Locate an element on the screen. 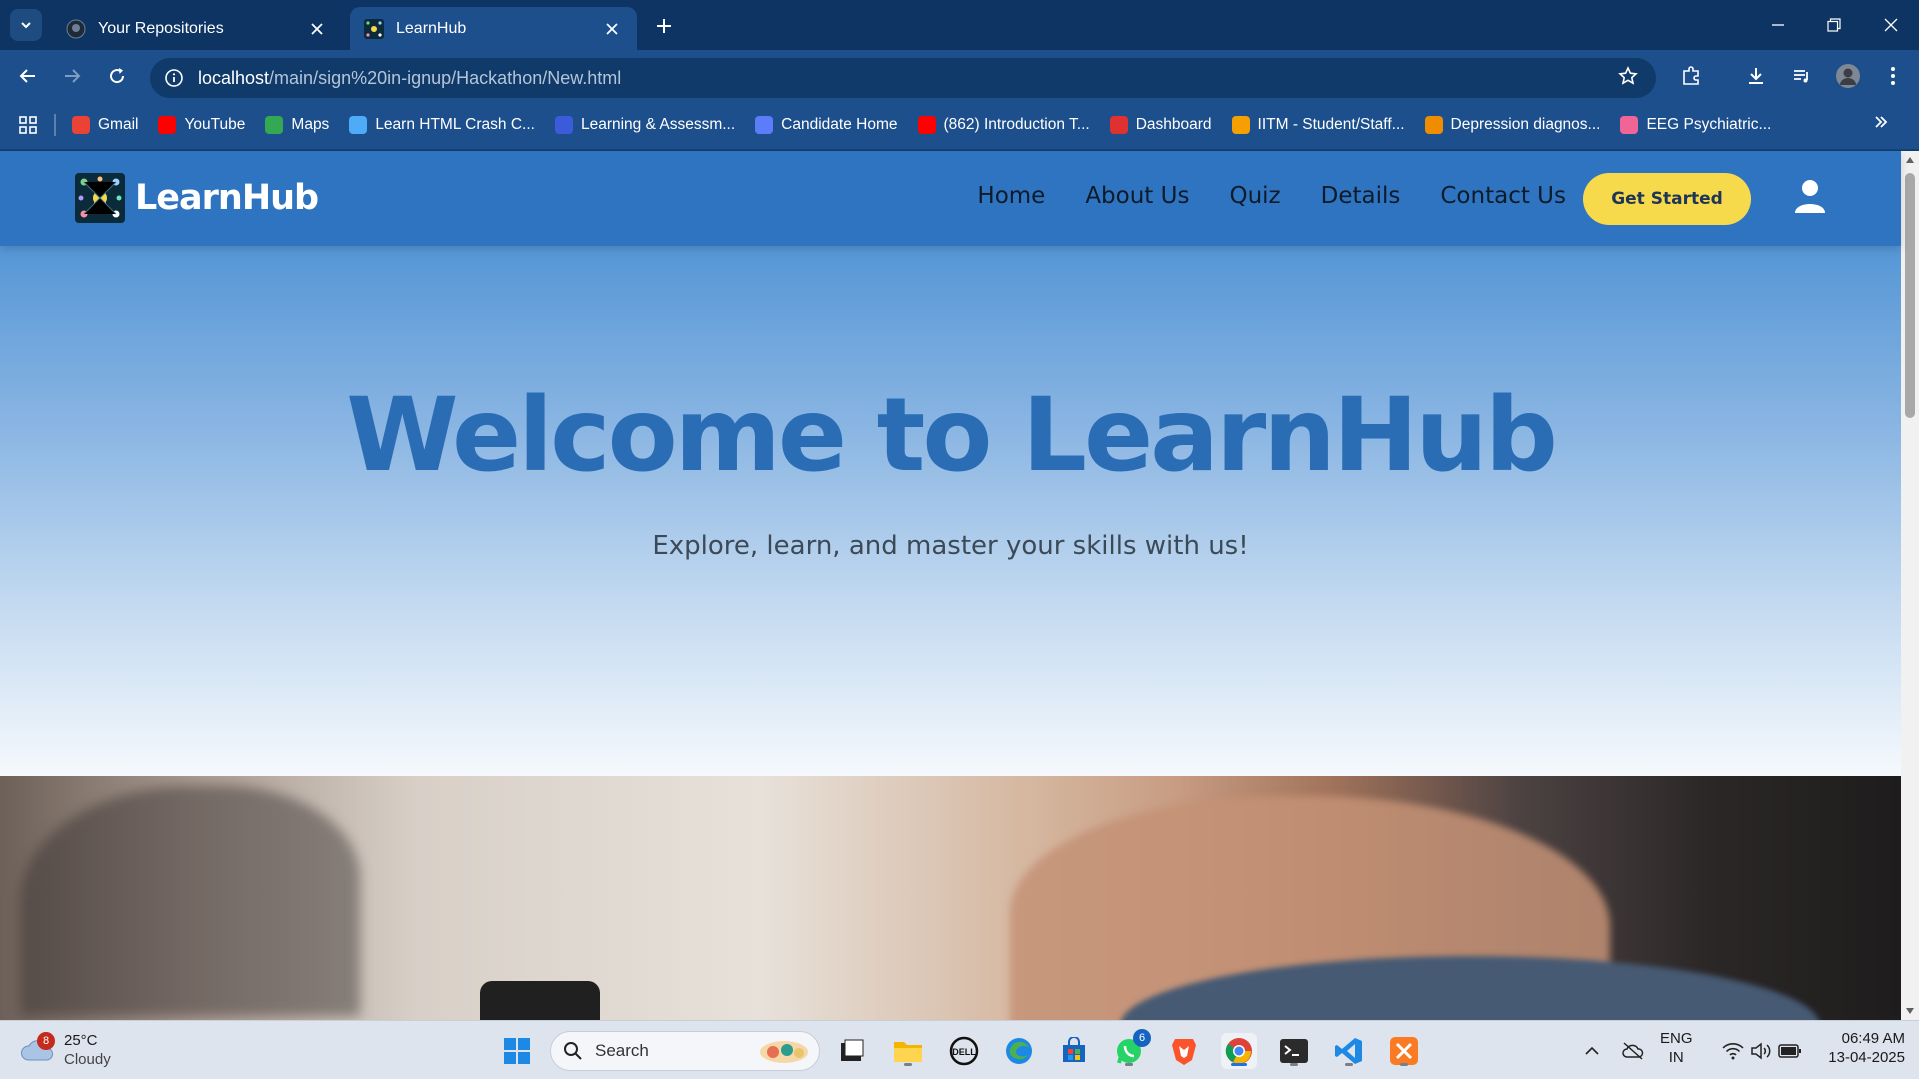 Image resolution: width=1919 pixels, height=1079 pixels. cloud-icon: 8 is located at coordinates (37, 1047).